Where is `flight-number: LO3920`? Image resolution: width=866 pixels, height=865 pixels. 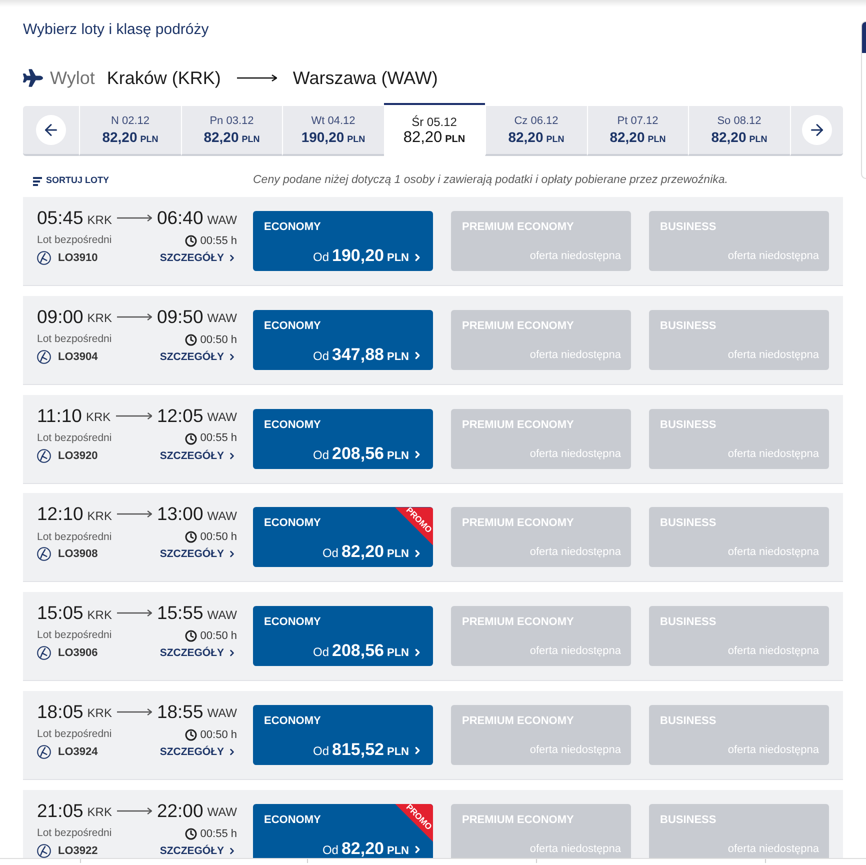
flight-number: LO3920 is located at coordinates (78, 456).